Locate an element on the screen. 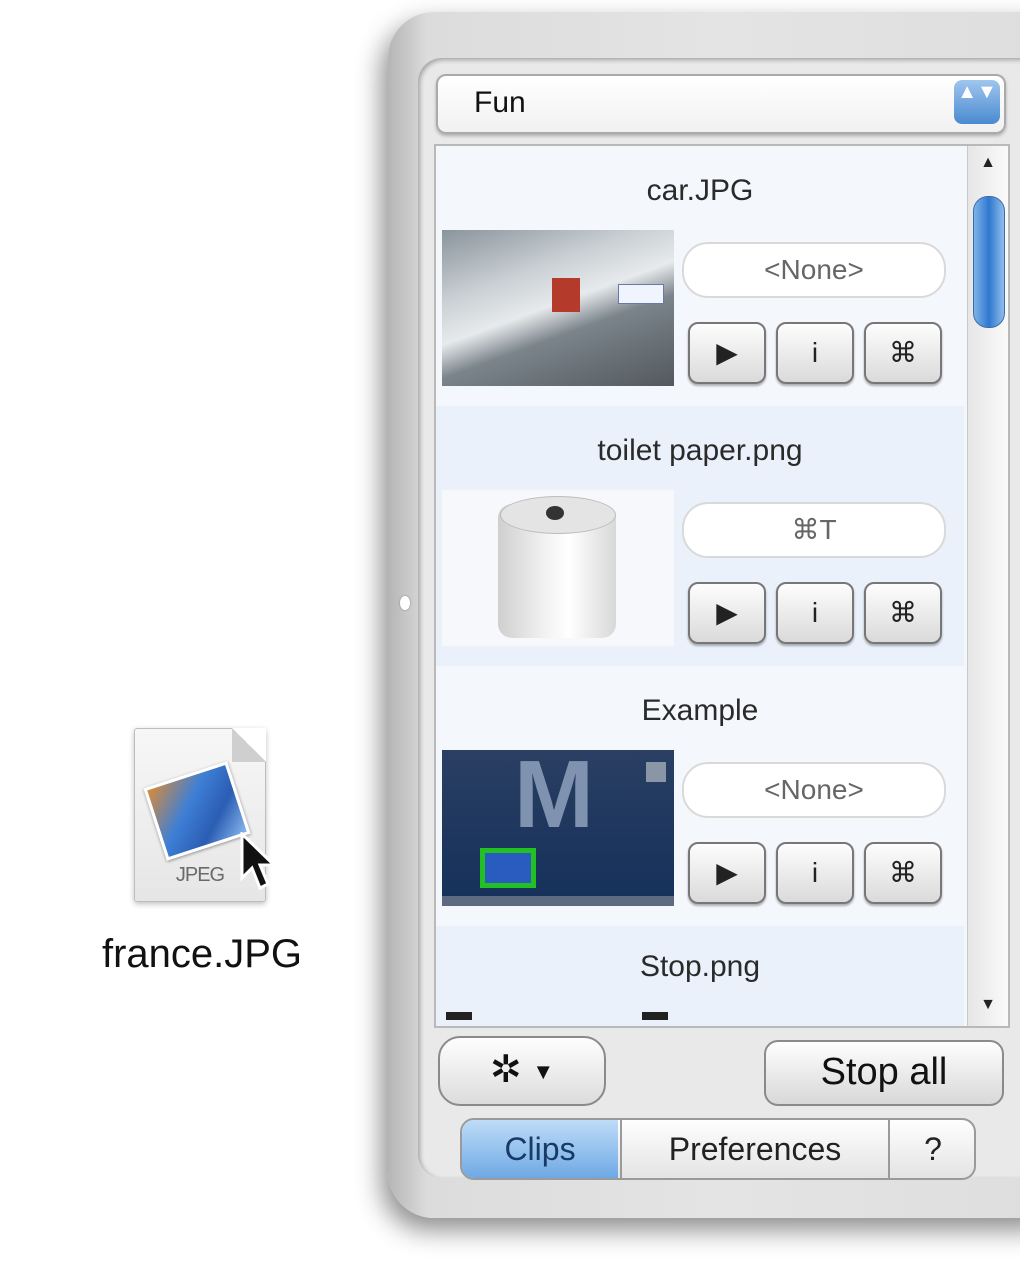 This screenshot has width=1020, height=1264. tab-preferences: Preferences is located at coordinates (754, 1149).